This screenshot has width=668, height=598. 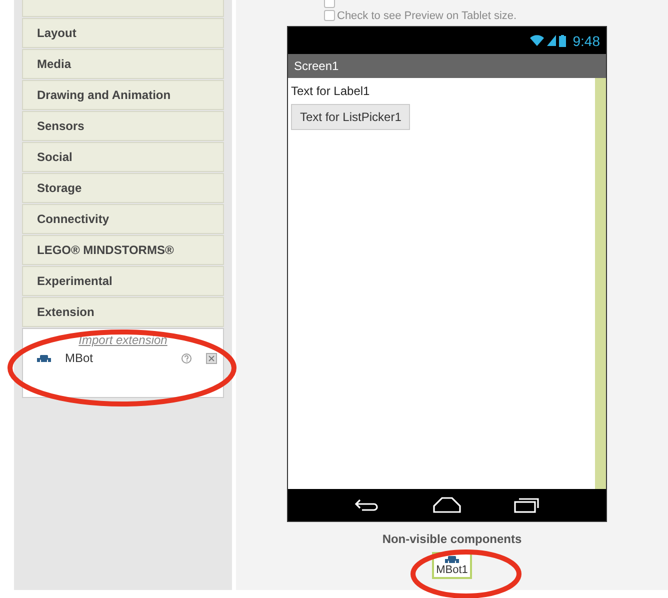 I want to click on extension-name: MBot, so click(x=116, y=358).